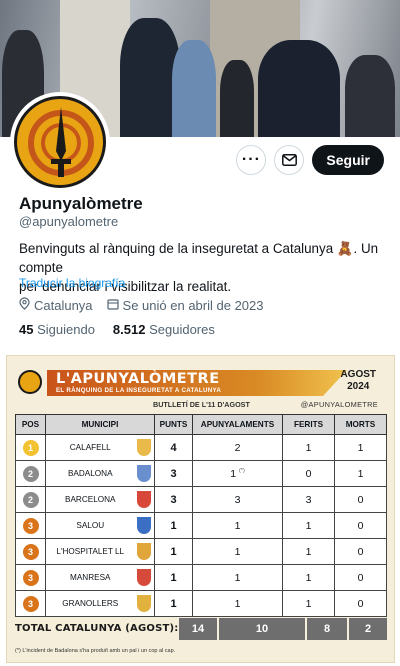 The height and width of the screenshot is (666, 400). I want to click on more-options-button: ···, so click(251, 160).